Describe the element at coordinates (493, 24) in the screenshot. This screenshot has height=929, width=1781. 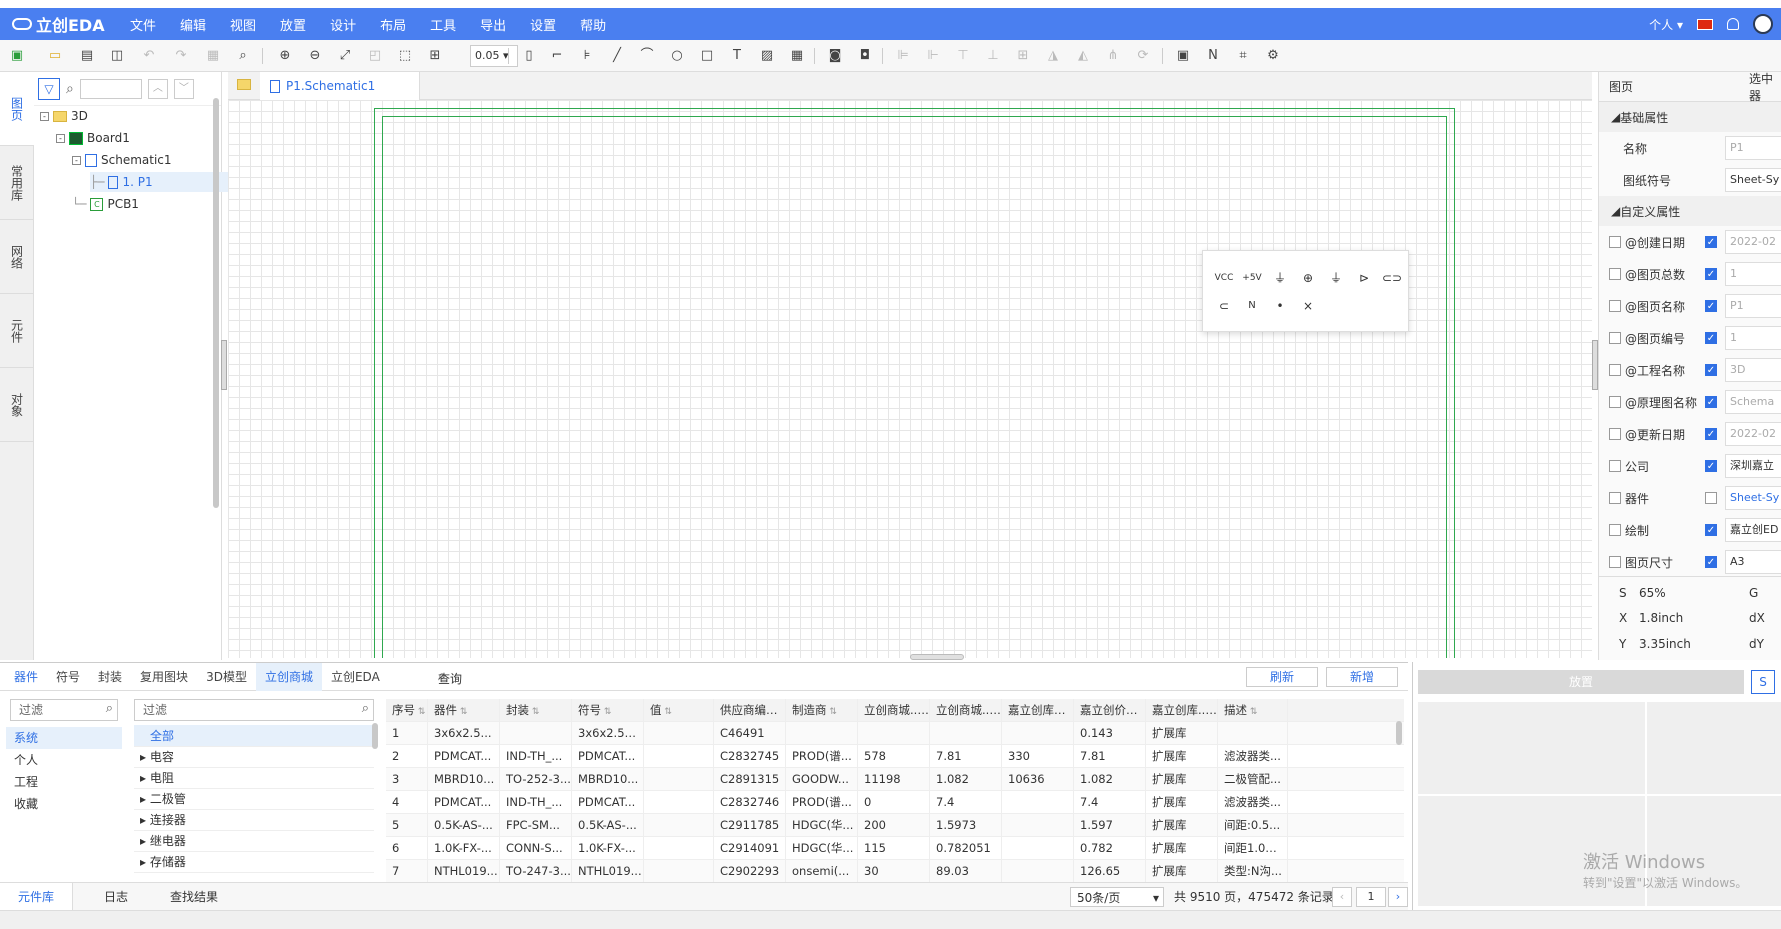
I see `menu-export: 导出` at that location.